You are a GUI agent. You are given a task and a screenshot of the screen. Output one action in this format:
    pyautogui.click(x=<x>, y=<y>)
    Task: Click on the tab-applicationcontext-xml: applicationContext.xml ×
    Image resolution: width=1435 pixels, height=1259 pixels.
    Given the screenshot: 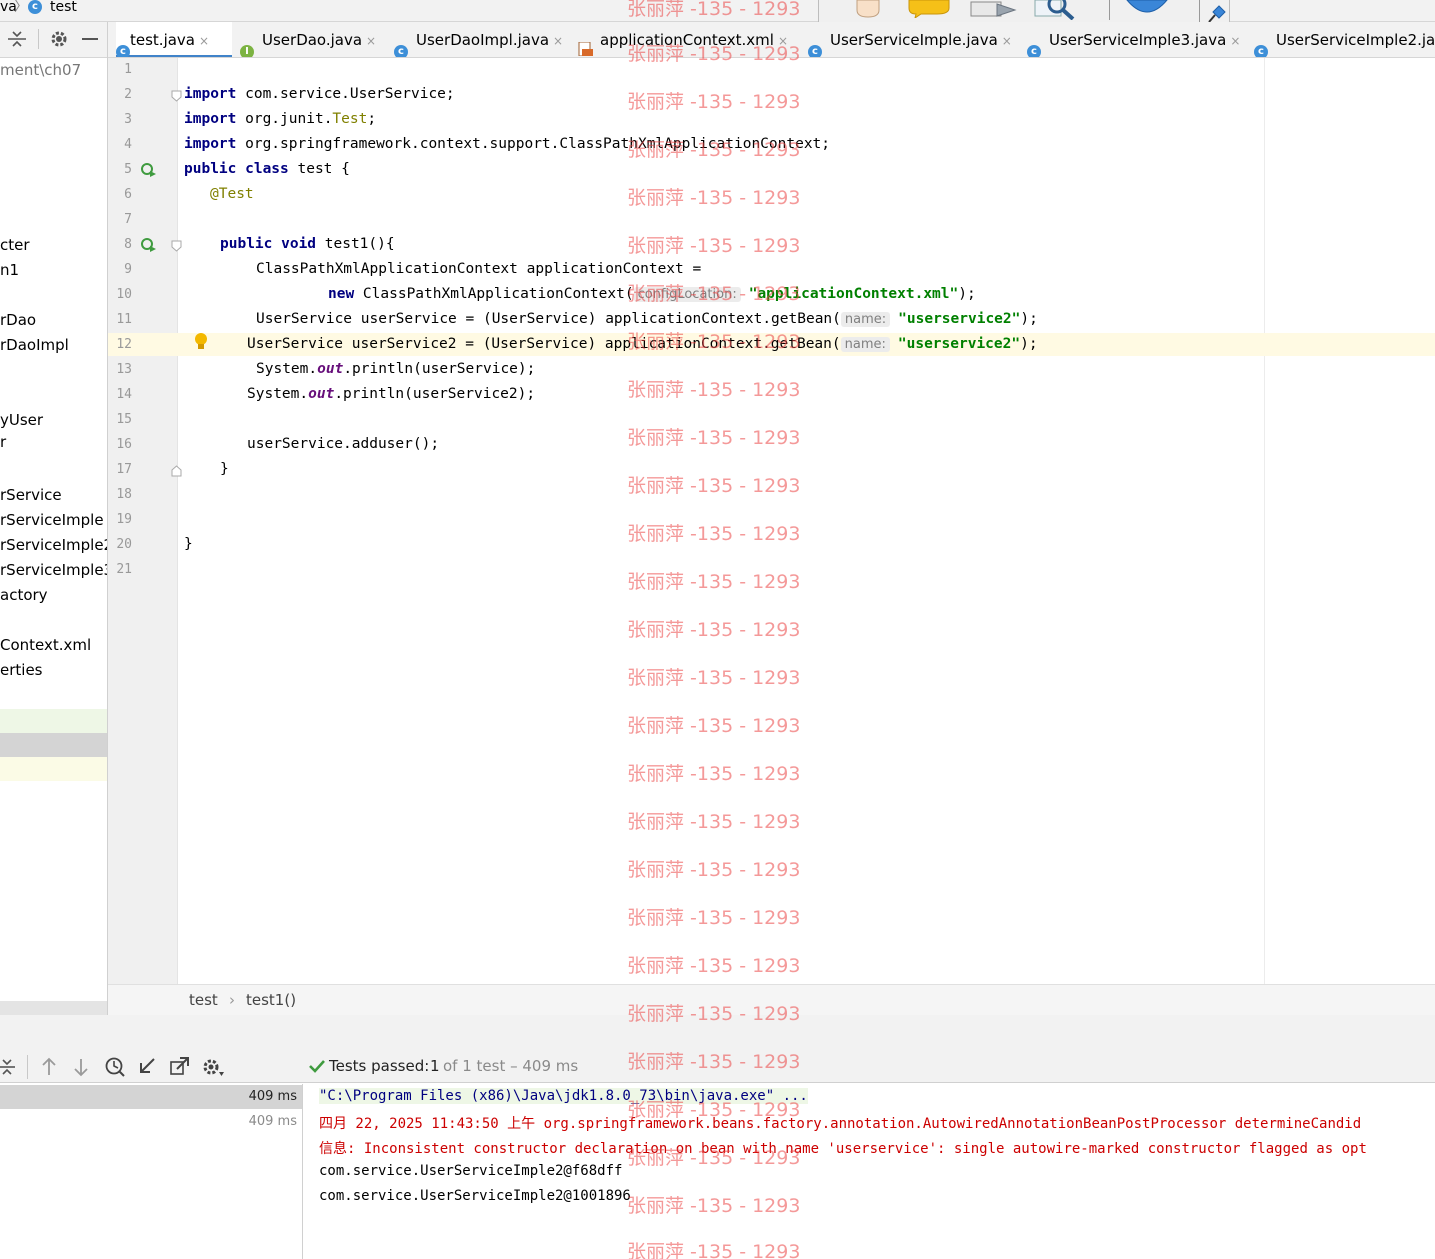 What is the action you would take?
    pyautogui.click(x=688, y=39)
    